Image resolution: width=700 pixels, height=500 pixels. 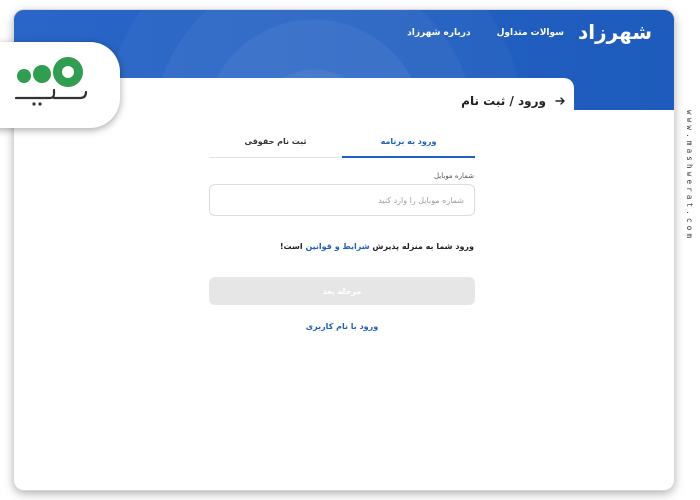 What do you see at coordinates (423, 246) in the screenshot?
I see `terms-prefix: ورود شما به منزله پذیرش` at bounding box center [423, 246].